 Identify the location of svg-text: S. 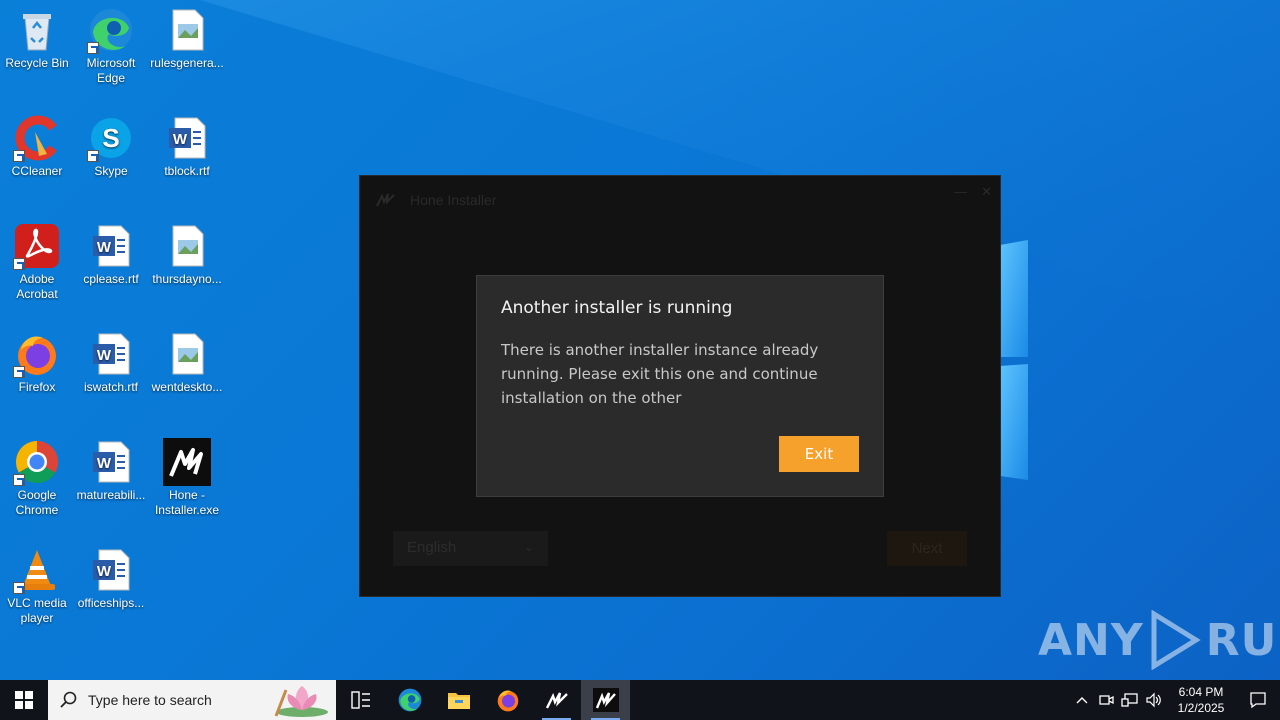
(110, 138).